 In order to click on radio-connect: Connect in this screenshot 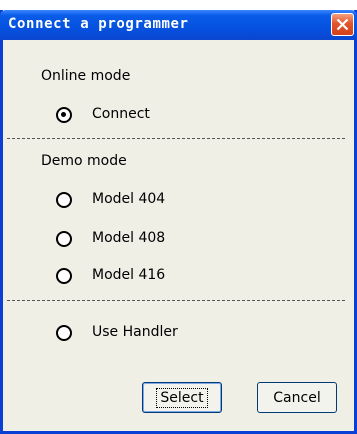, I will do `click(156, 116)`.